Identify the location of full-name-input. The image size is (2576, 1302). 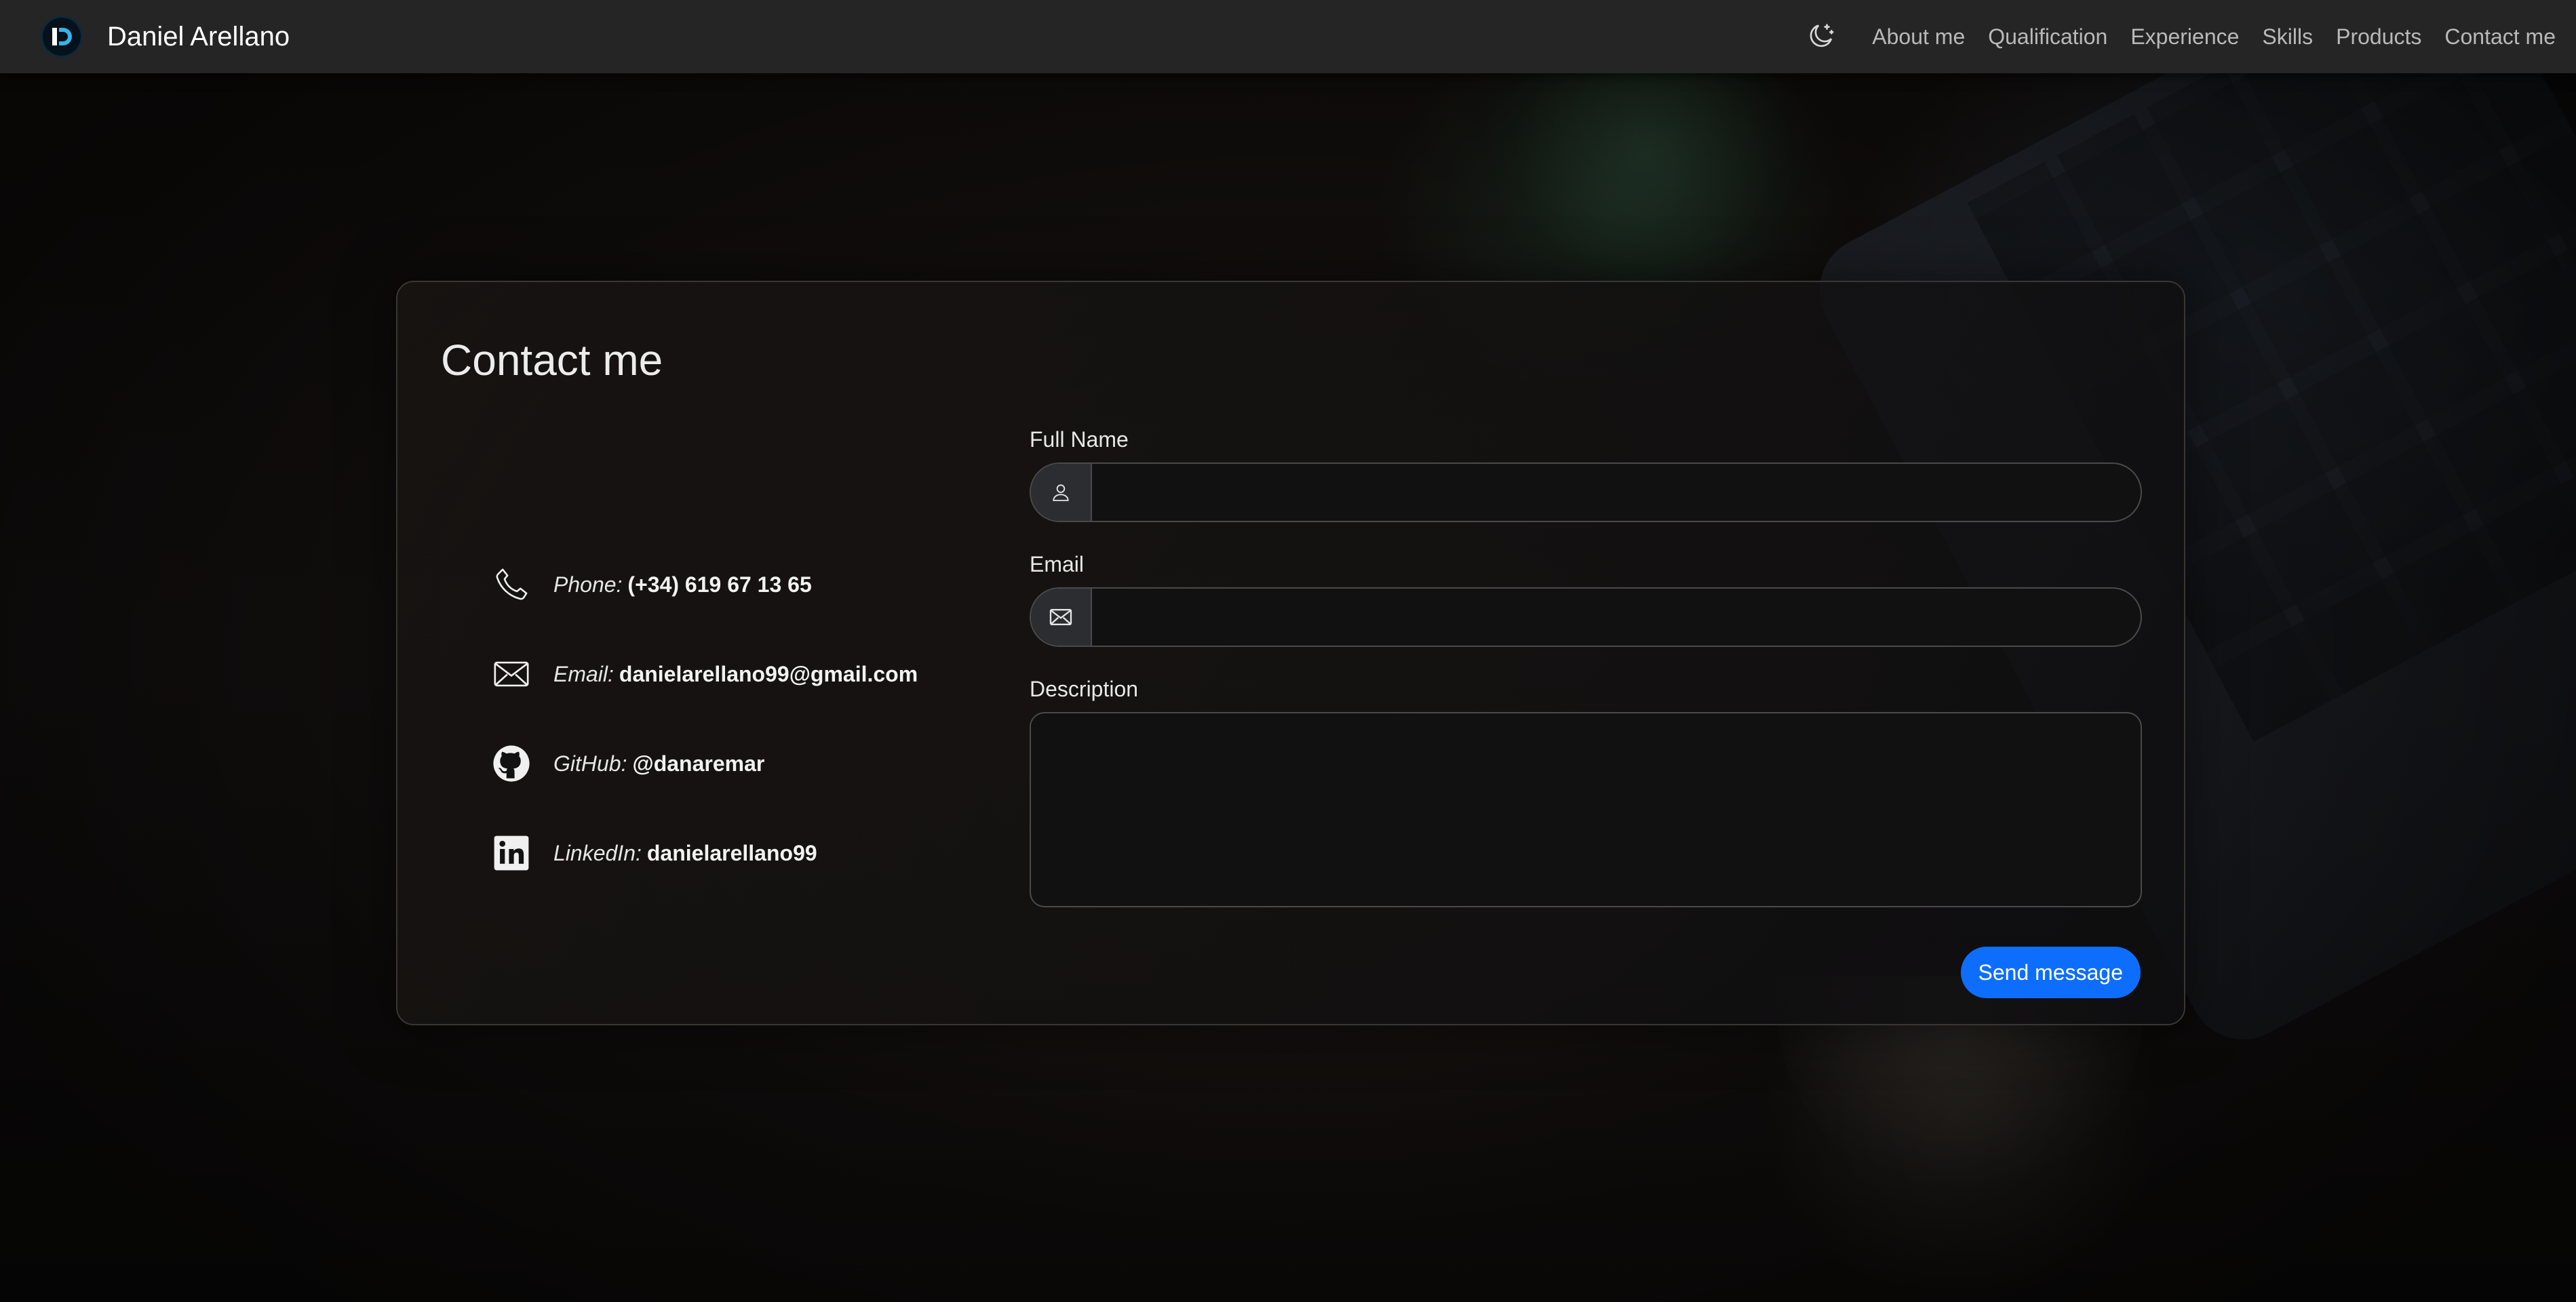
(1616, 492).